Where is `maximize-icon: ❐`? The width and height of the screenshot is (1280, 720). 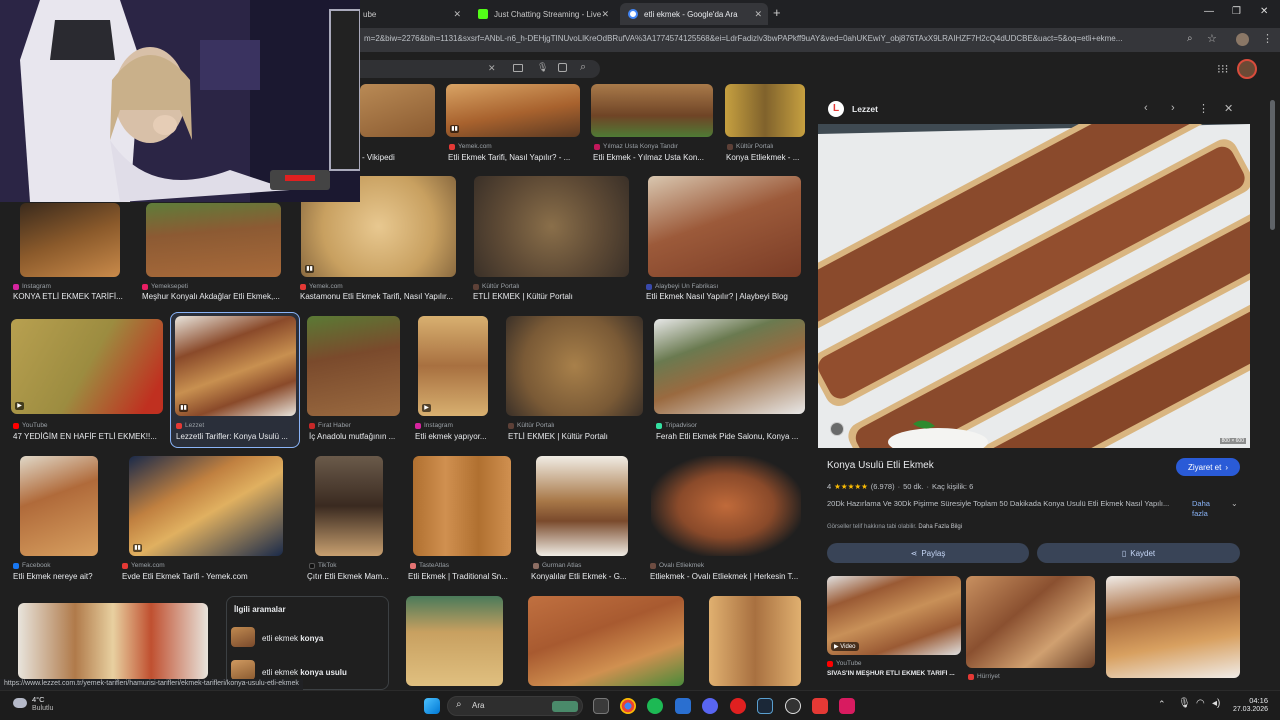 maximize-icon: ❐ is located at coordinates (1236, 11).